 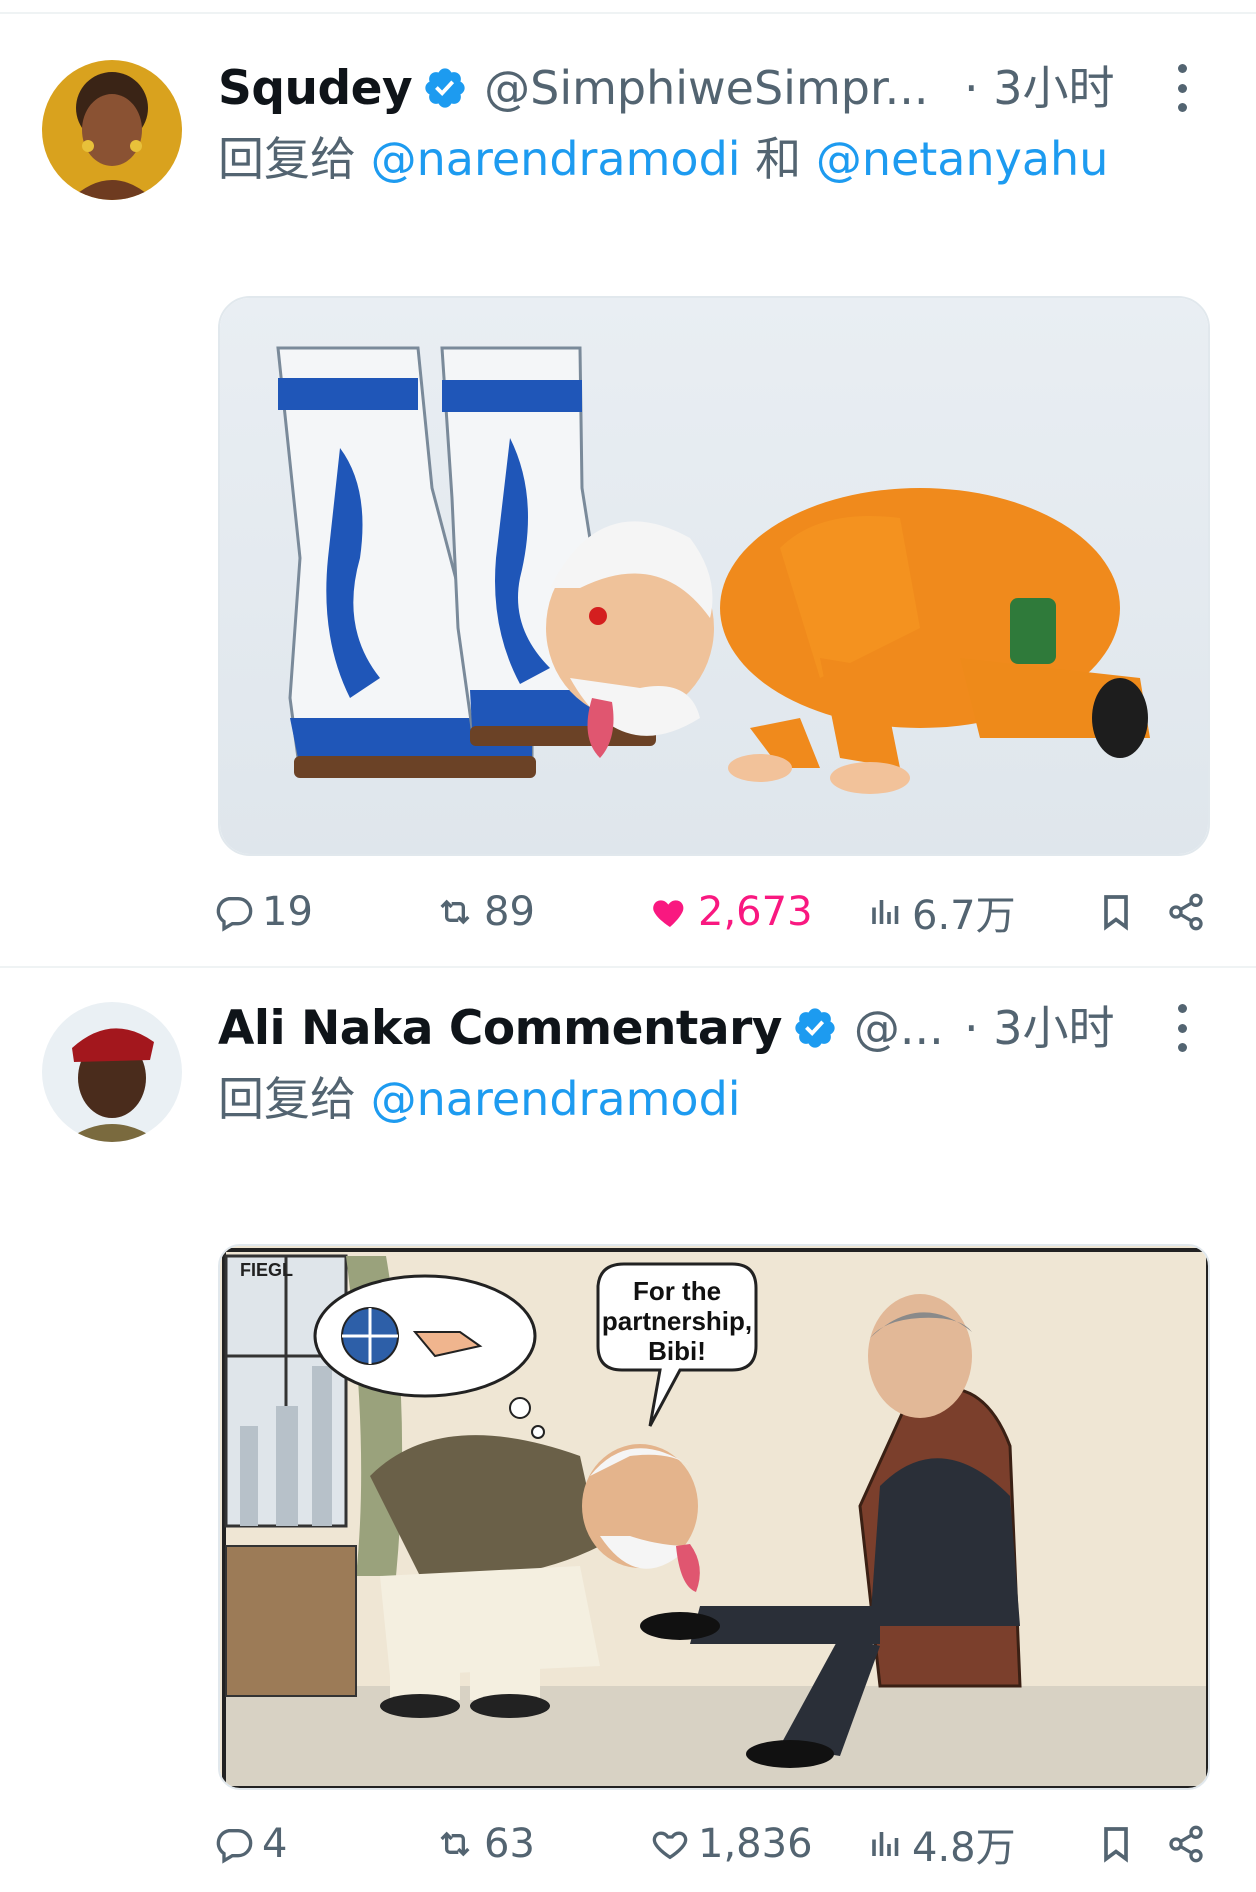 I want to click on reply-button: 19, so click(x=263, y=912).